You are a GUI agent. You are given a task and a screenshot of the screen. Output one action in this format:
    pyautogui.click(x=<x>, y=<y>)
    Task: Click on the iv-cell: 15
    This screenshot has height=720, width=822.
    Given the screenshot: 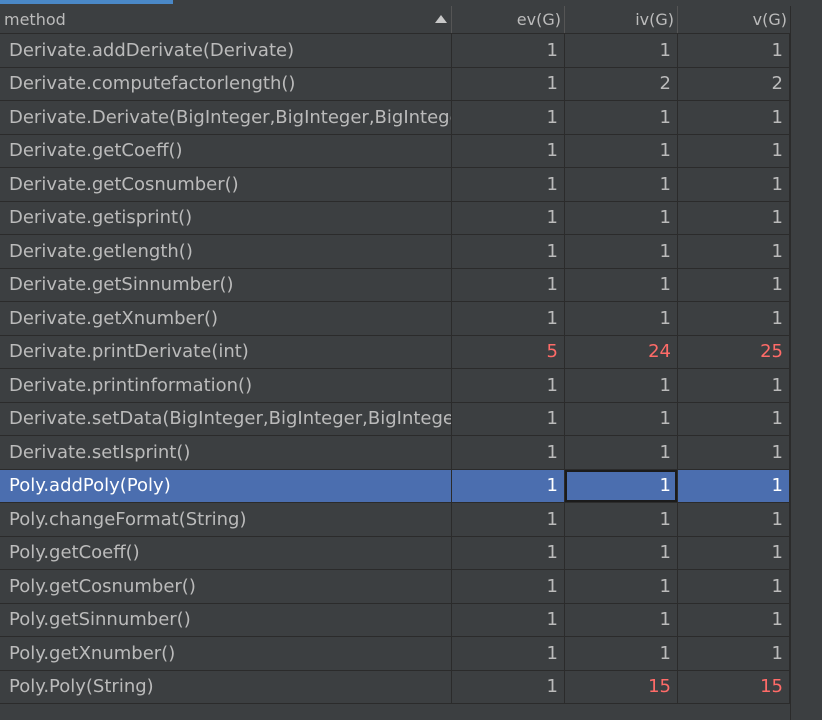 What is the action you would take?
    pyautogui.click(x=621, y=686)
    